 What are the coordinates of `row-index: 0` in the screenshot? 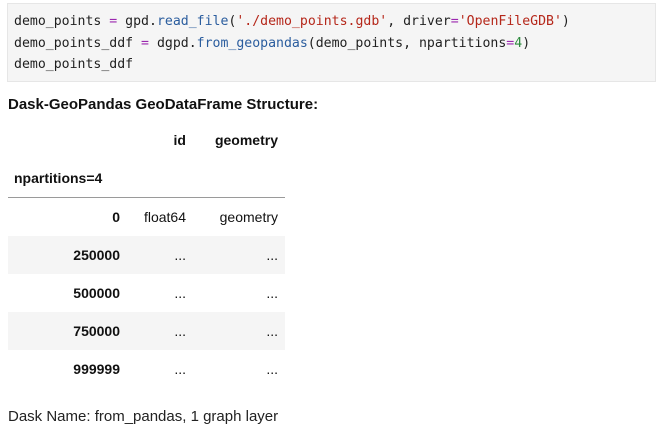 It's located at (116, 217).